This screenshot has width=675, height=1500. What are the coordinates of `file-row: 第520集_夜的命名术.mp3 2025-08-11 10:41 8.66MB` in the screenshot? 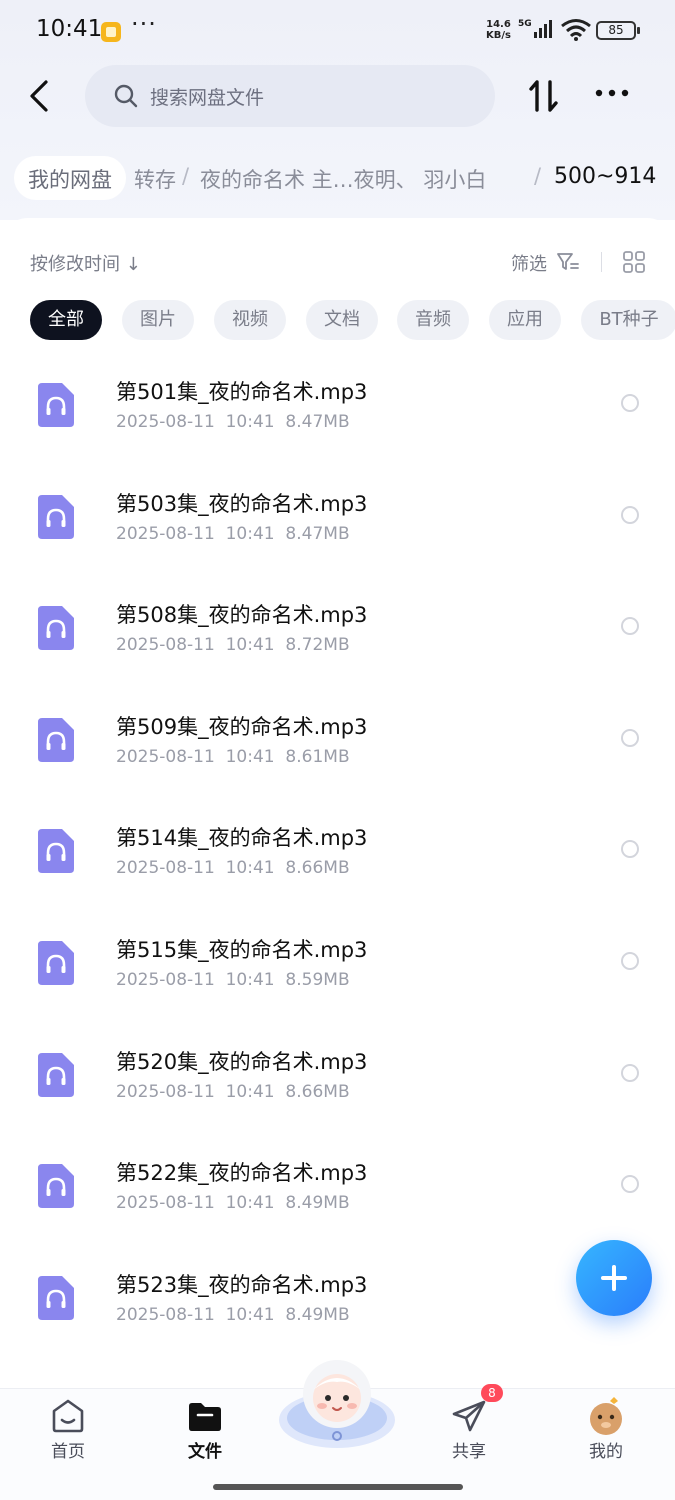 It's located at (337, 1074).